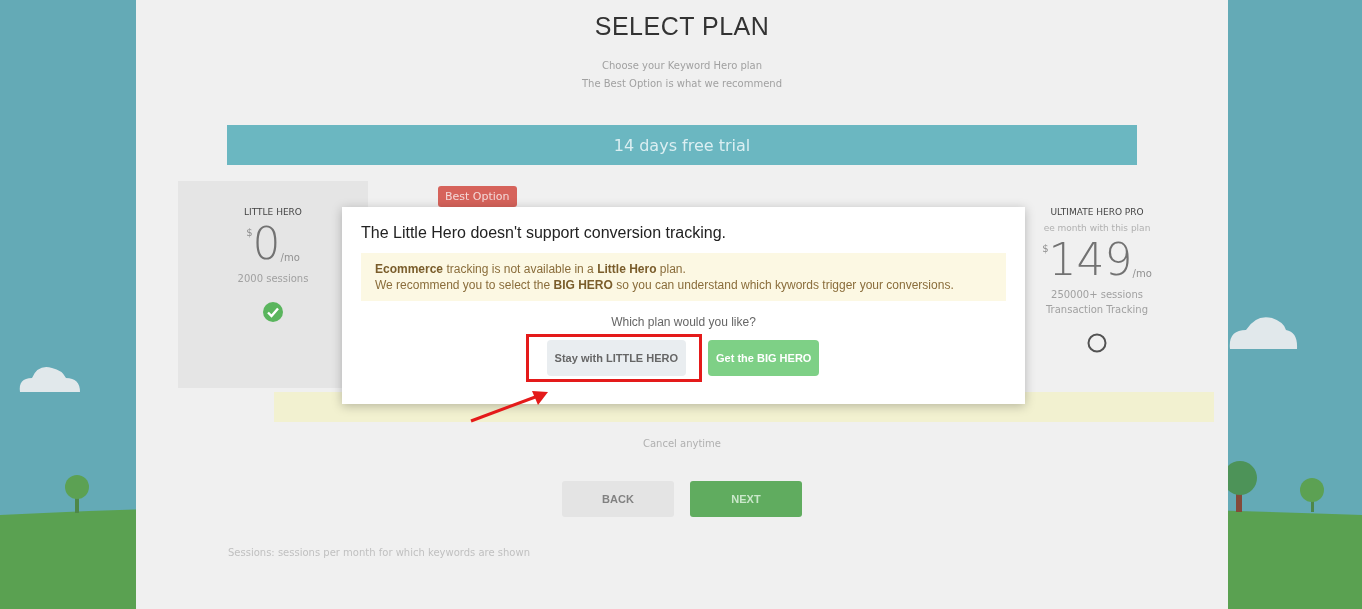 The image size is (1362, 609). Describe the element at coordinates (682, 84) in the screenshot. I see `subtitle-text: The Best Option is what we recommend` at that location.